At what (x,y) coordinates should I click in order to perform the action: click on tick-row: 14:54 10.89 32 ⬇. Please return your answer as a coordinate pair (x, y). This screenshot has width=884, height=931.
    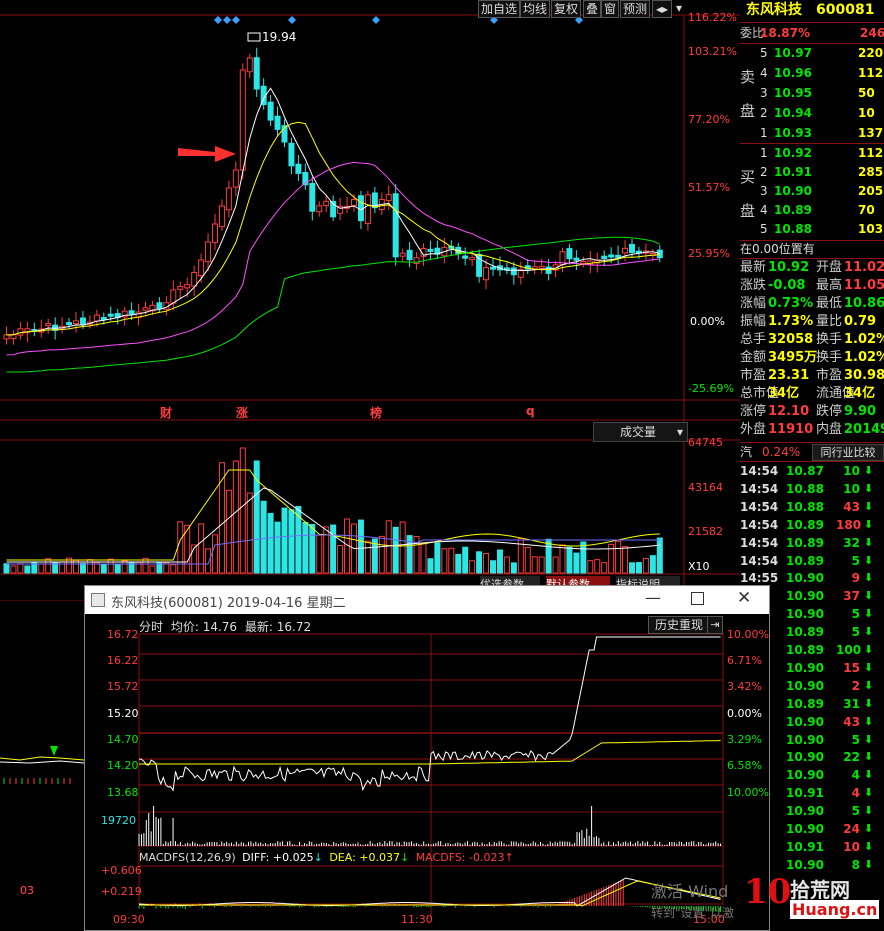
    Looking at the image, I should click on (812, 543).